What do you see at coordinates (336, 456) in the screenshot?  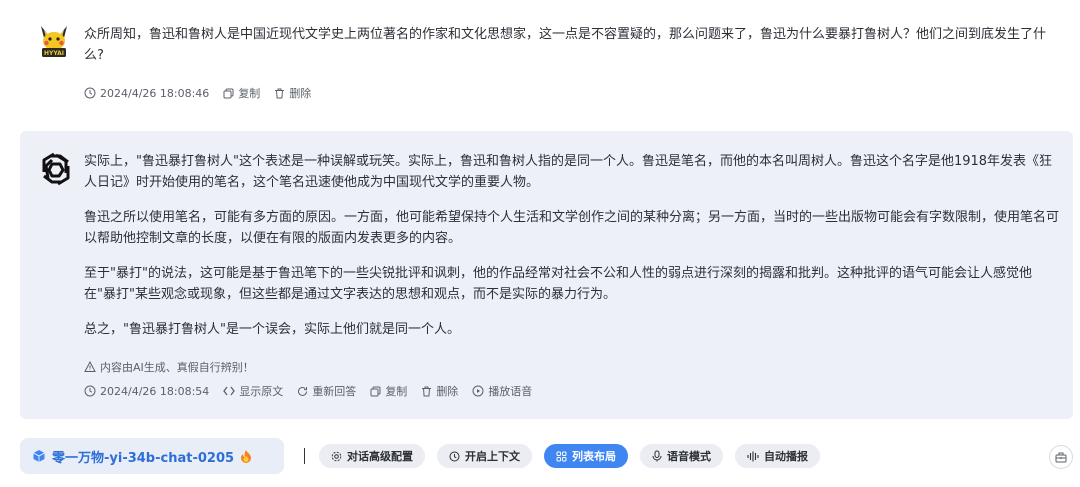 I see `gear-icon` at bounding box center [336, 456].